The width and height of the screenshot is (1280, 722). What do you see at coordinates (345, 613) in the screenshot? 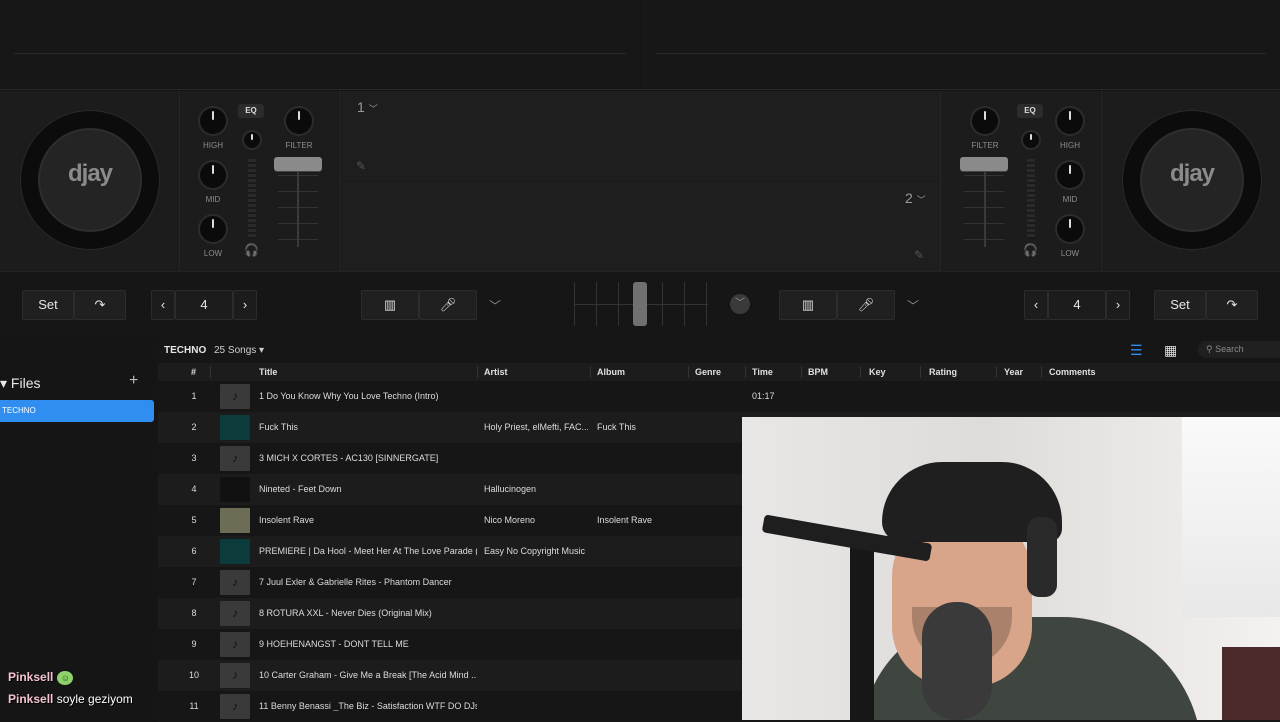
I see `track-title: 8 ROTURA XXL - Never Dies (Original Mix)` at bounding box center [345, 613].